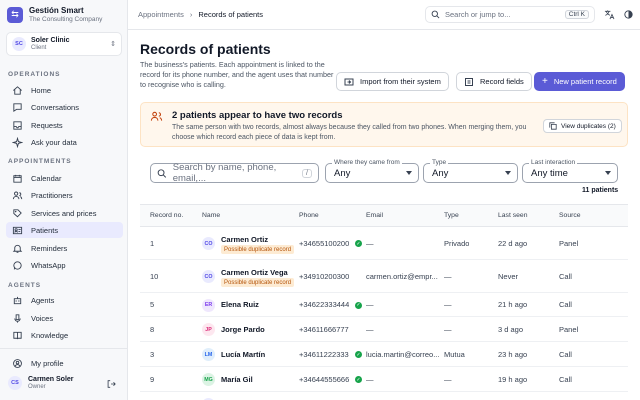  I want to click on sidebar-item-knowledge: Knowledge, so click(64, 335).